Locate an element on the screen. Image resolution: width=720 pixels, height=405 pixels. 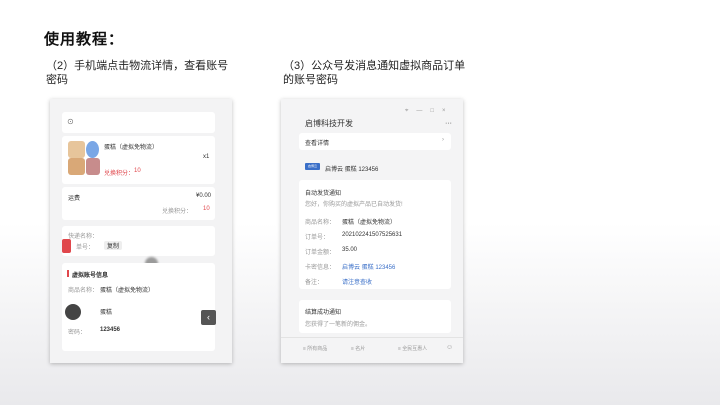
row-label: 商品名称： is located at coordinates (320, 223).